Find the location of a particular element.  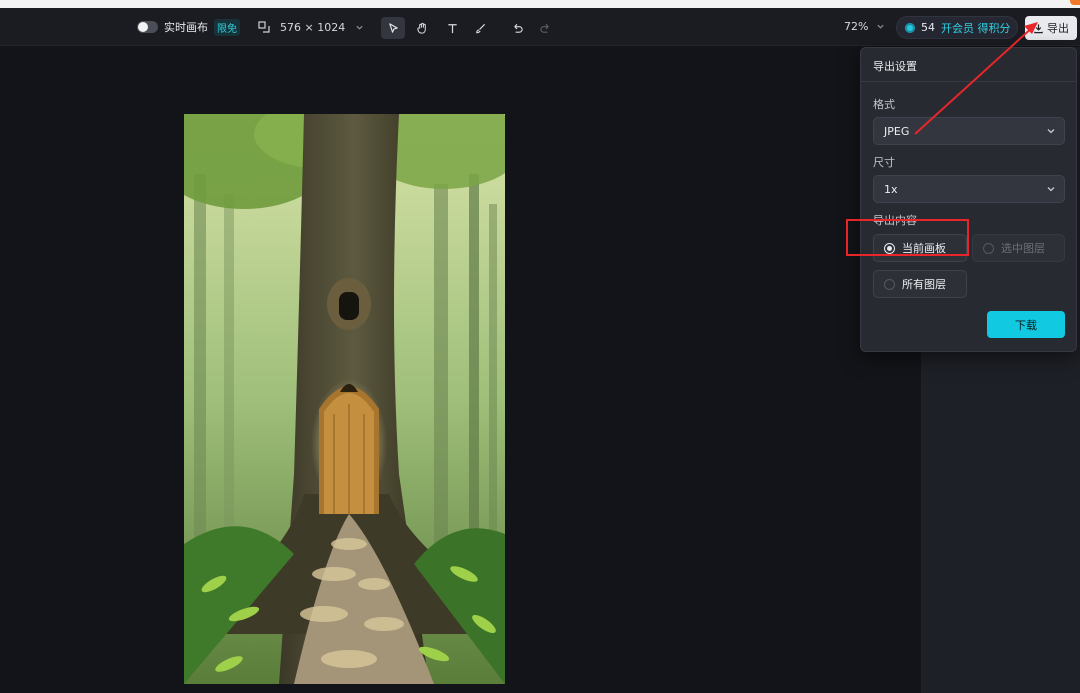

canvas-size-selector: 576 × 1024 is located at coordinates (311, 27).